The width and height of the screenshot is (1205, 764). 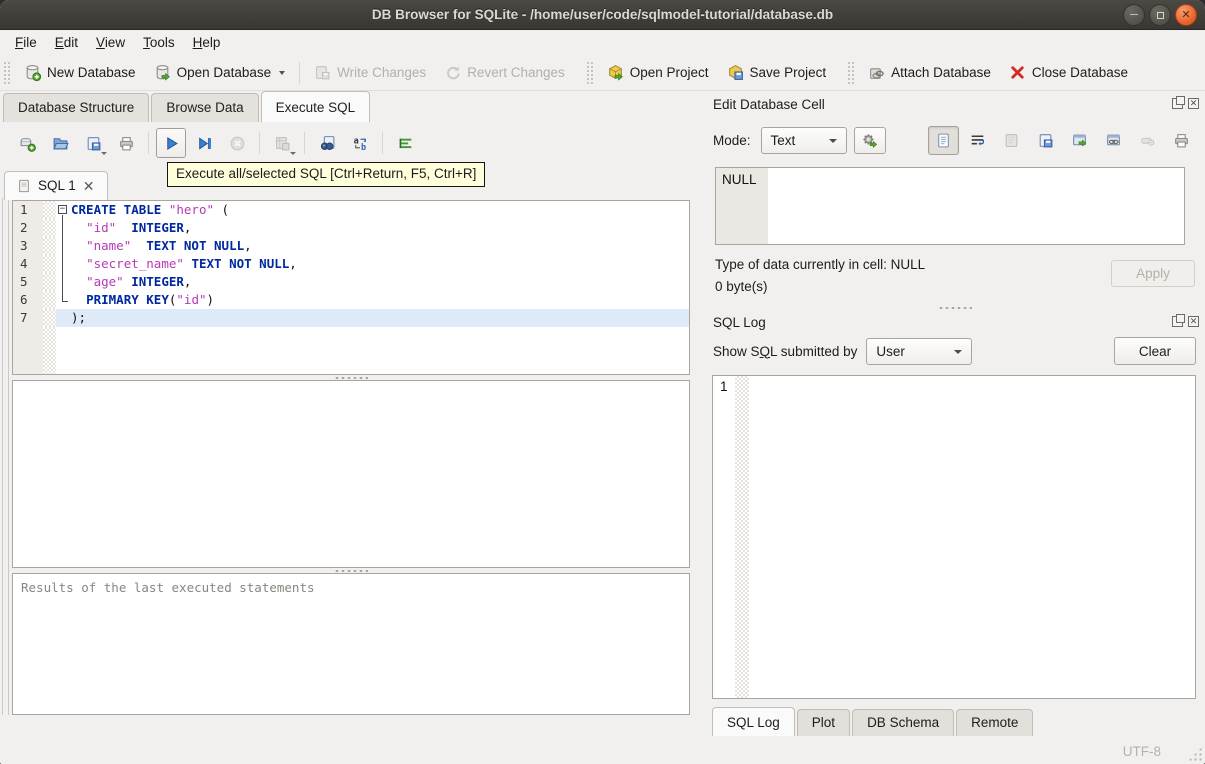 I want to click on copy-link-button, so click(x=1113, y=140).